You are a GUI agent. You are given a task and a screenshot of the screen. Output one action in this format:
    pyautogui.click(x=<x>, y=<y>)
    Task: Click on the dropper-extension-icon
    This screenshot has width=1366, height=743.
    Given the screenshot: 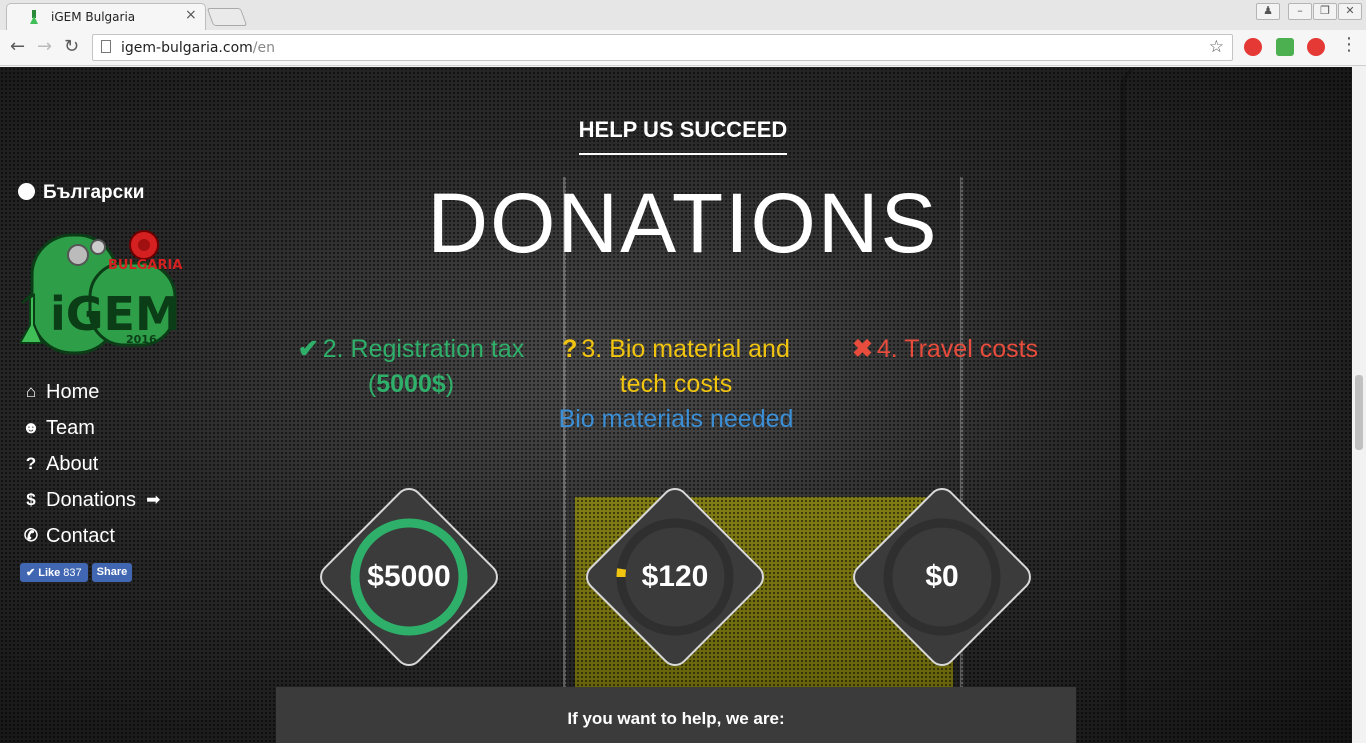 What is the action you would take?
    pyautogui.click(x=1285, y=47)
    